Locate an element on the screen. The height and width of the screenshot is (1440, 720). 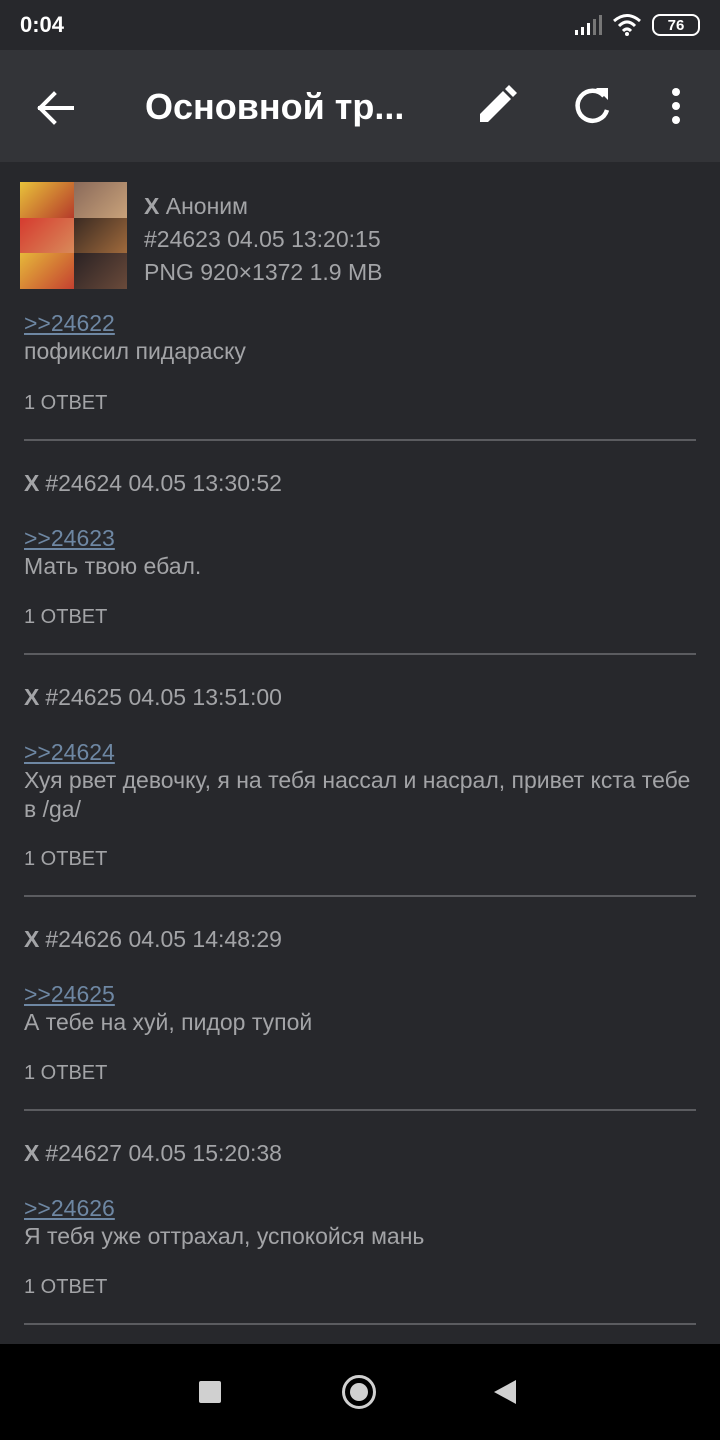
post-header: X #24627 04.05 15:20:38 is located at coordinates (153, 1153).